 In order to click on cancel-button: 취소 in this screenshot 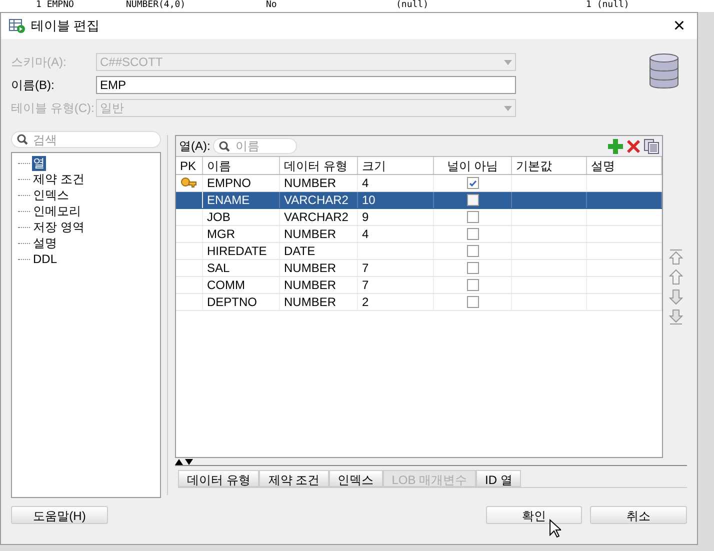, I will do `click(638, 515)`.